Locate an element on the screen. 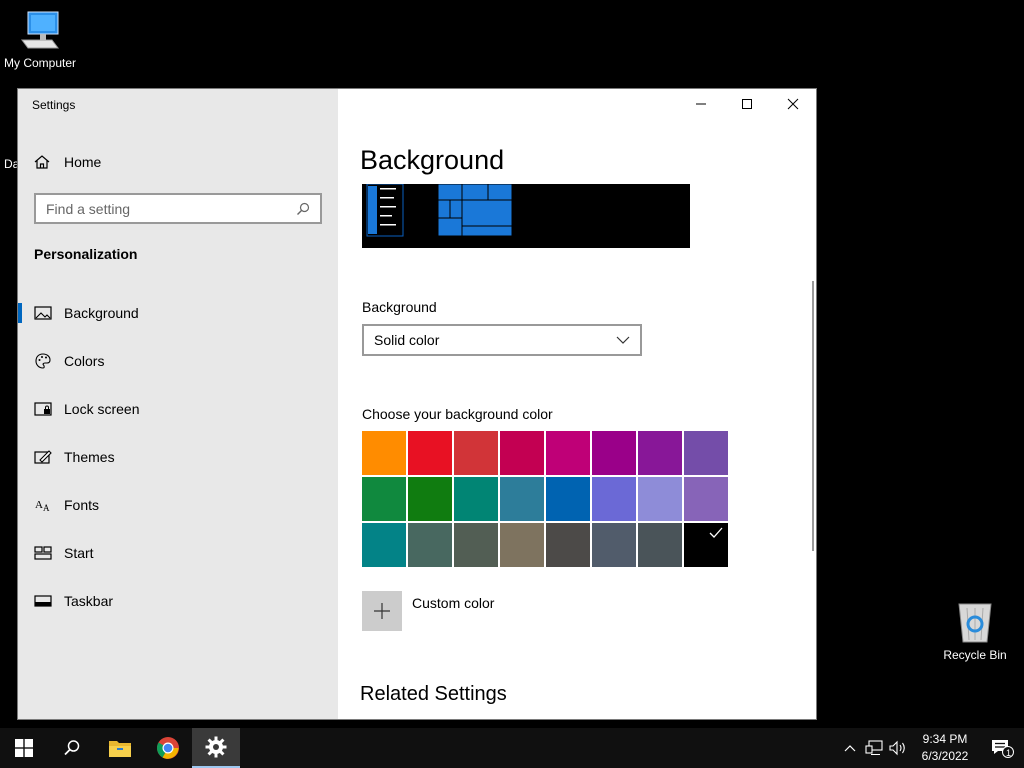 The height and width of the screenshot is (768, 1024). home-label: Home is located at coordinates (83, 162).